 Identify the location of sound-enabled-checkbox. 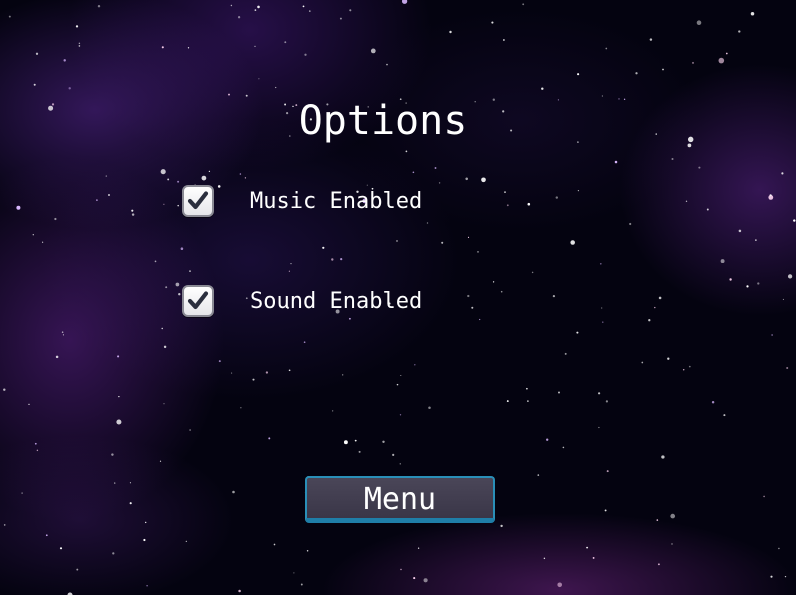
(198, 301).